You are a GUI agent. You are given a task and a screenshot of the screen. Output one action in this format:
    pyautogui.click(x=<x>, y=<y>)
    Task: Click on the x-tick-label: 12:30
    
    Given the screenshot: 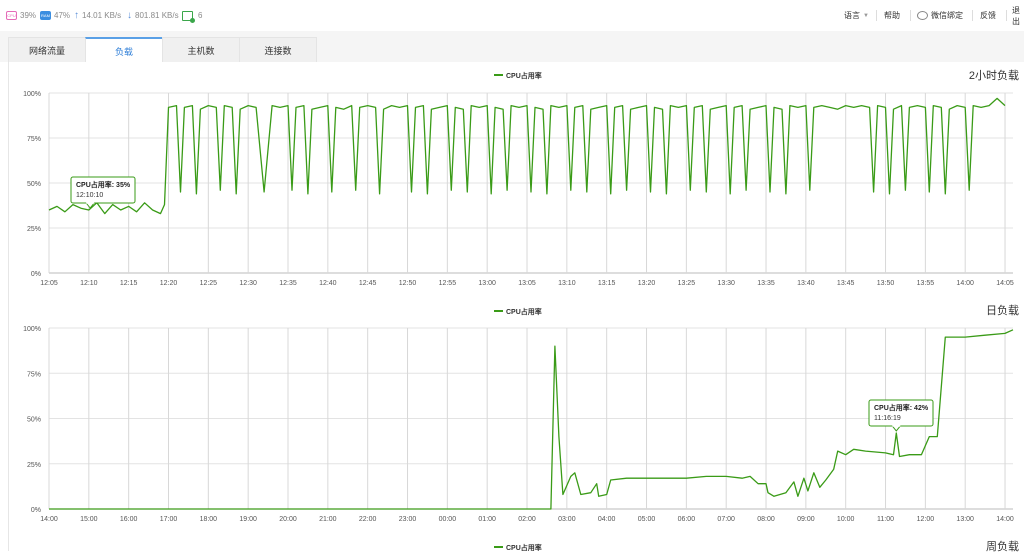 What is the action you would take?
    pyautogui.click(x=248, y=283)
    